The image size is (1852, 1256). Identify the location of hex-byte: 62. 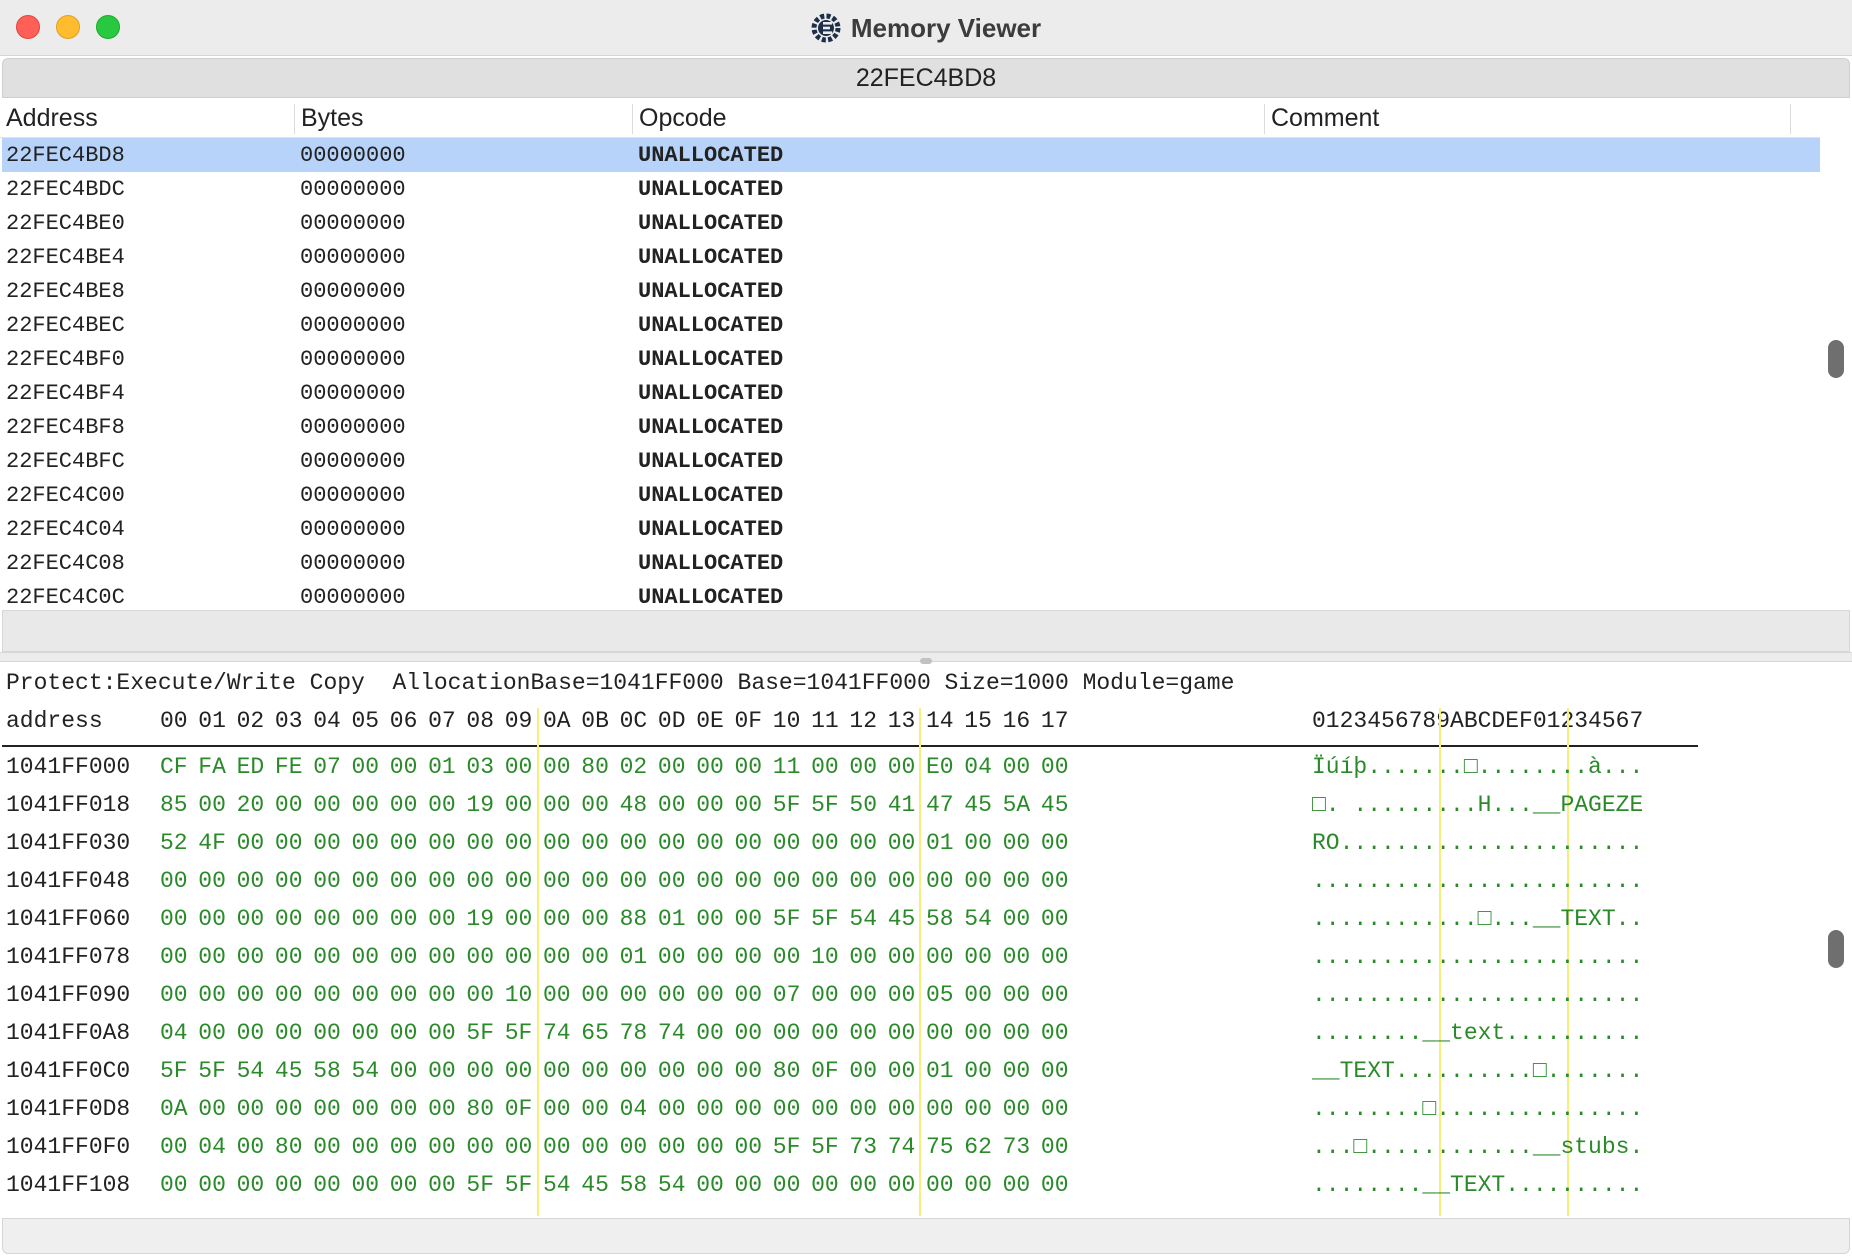
(978, 1147).